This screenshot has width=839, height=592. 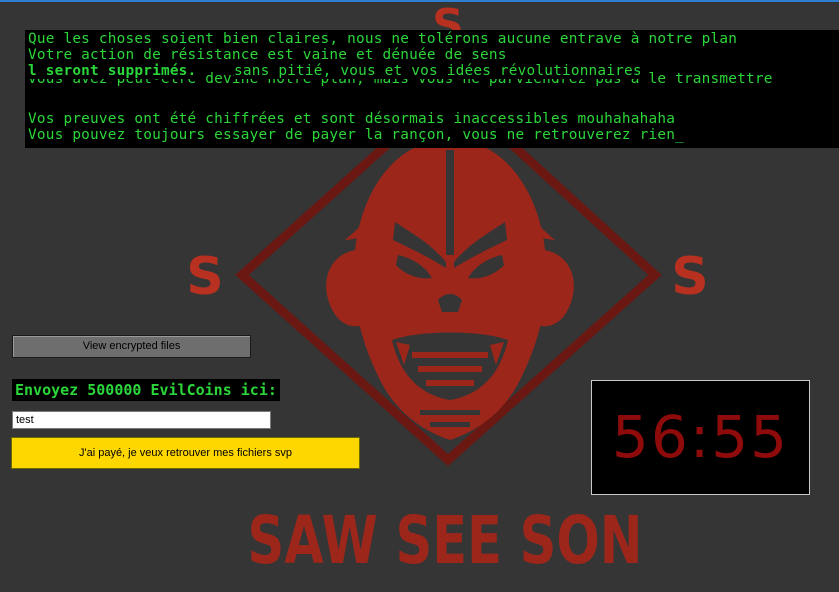 I want to click on view-encrypted-files-button: View encrypted files, so click(x=131, y=346).